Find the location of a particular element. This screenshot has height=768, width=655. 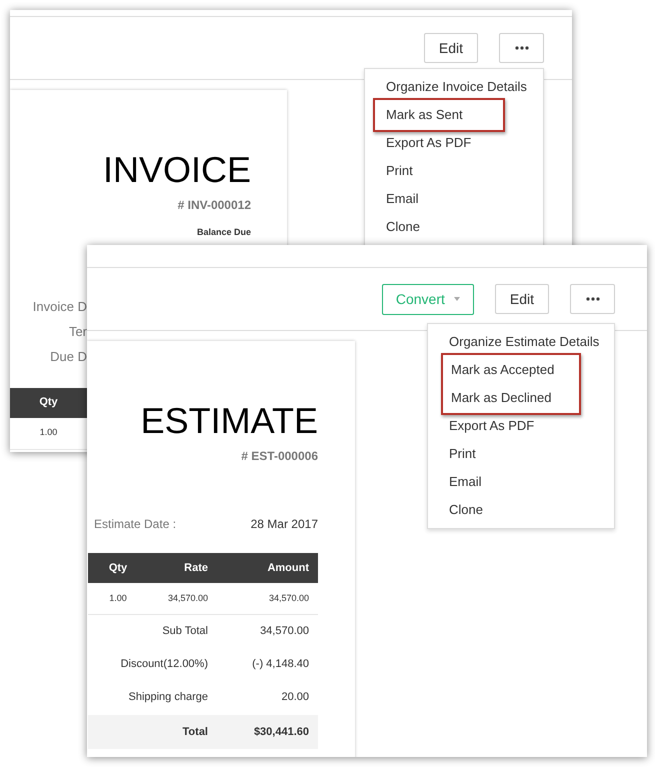

total-label: Discount(12.00%) is located at coordinates (164, 664).